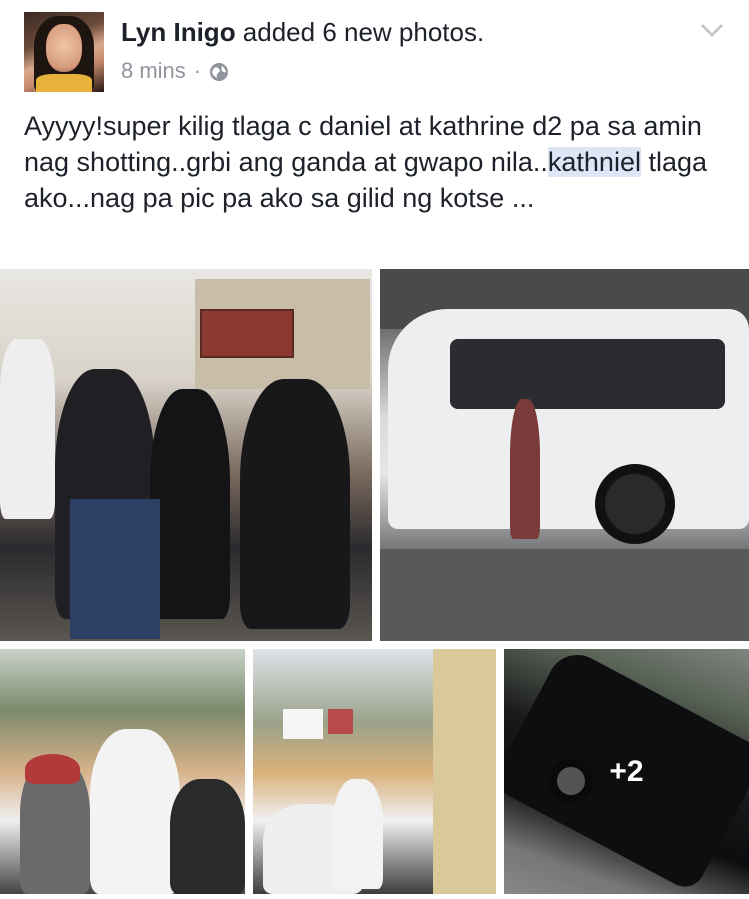 This screenshot has height=899, width=749. Describe the element at coordinates (115, 569) in the screenshot. I see `jeans` at that location.